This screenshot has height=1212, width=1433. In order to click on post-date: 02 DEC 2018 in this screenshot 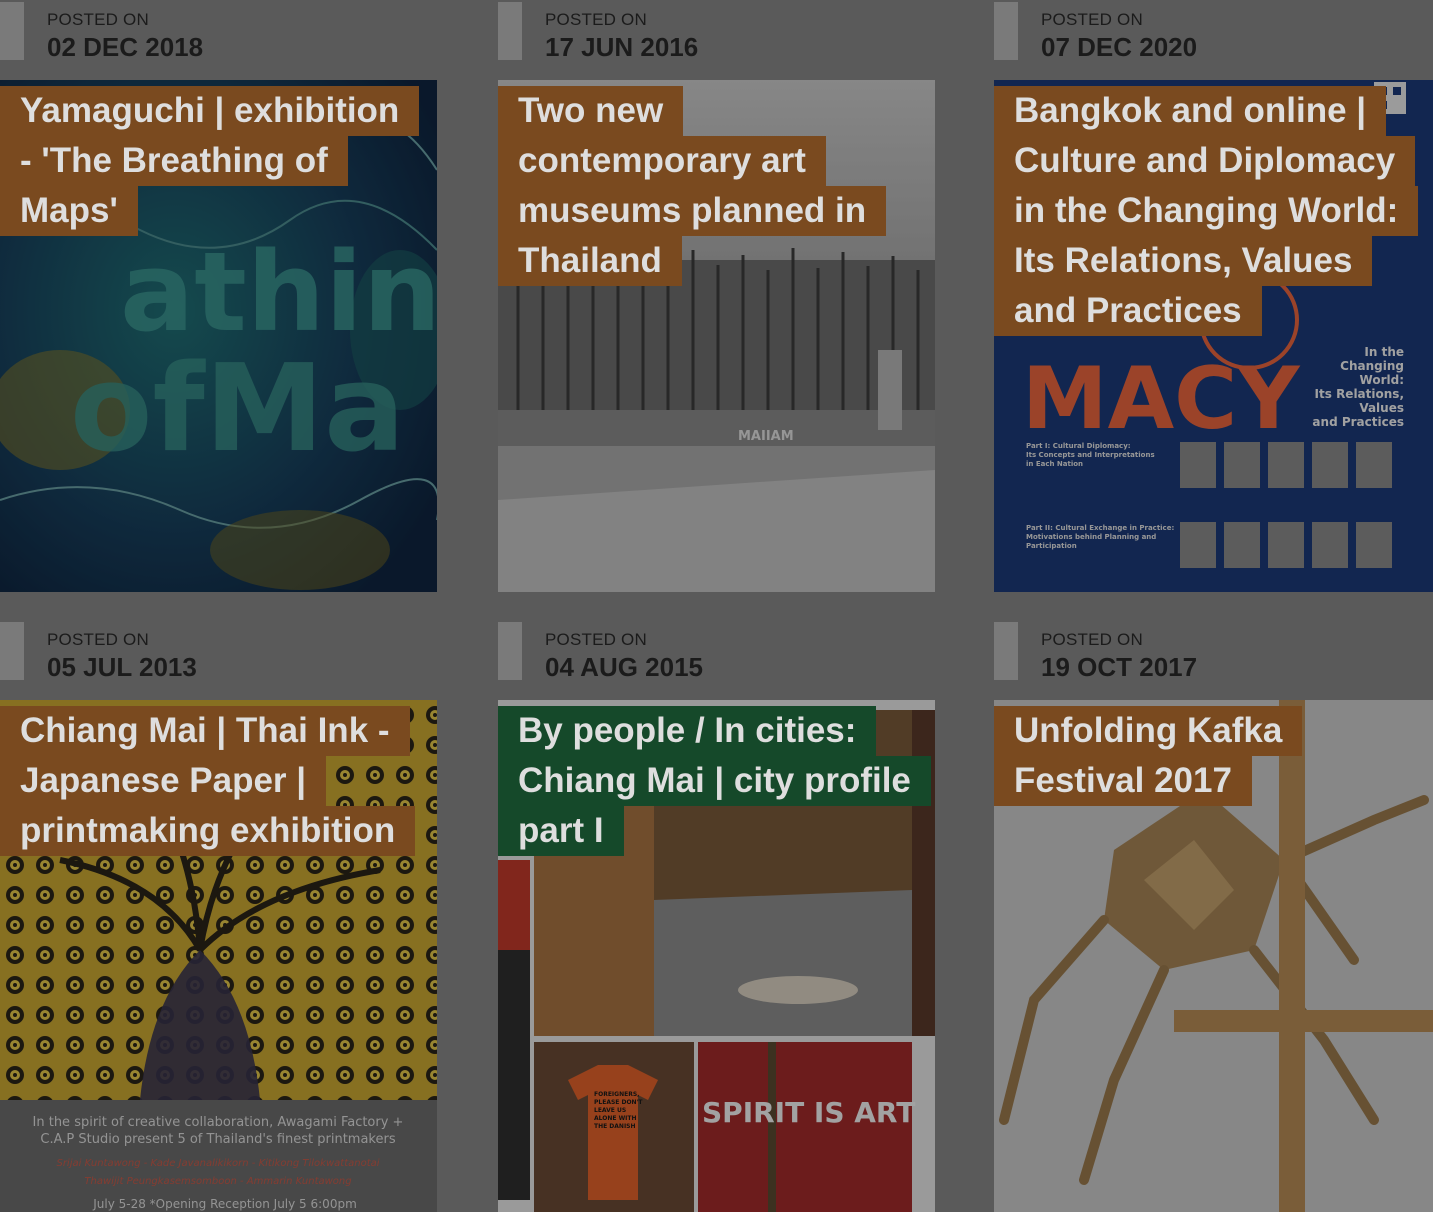, I will do `click(125, 47)`.